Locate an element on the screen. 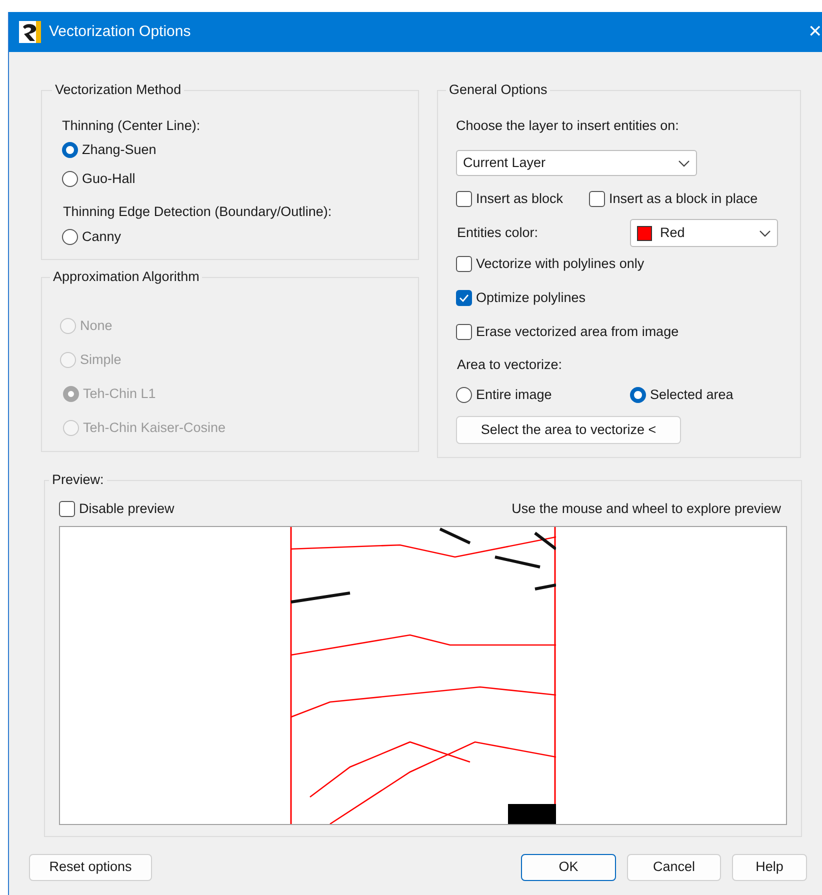  option-label: Canny is located at coordinates (102, 237).